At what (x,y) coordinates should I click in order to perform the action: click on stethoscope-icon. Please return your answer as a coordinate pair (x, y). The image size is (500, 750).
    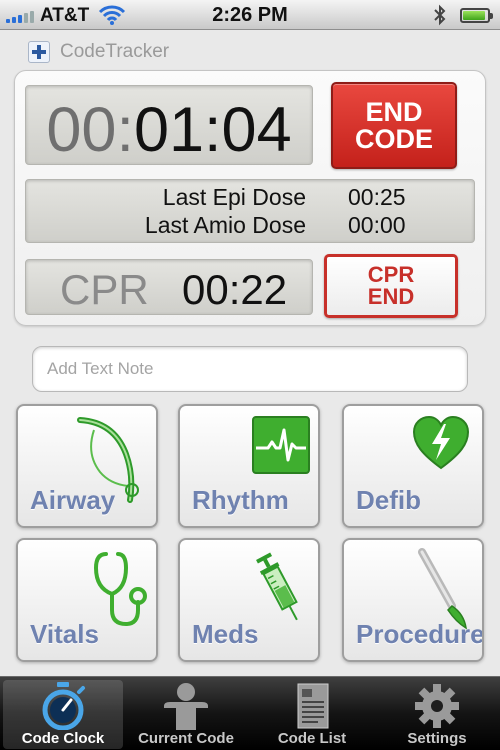
    Looking at the image, I should click on (120, 589).